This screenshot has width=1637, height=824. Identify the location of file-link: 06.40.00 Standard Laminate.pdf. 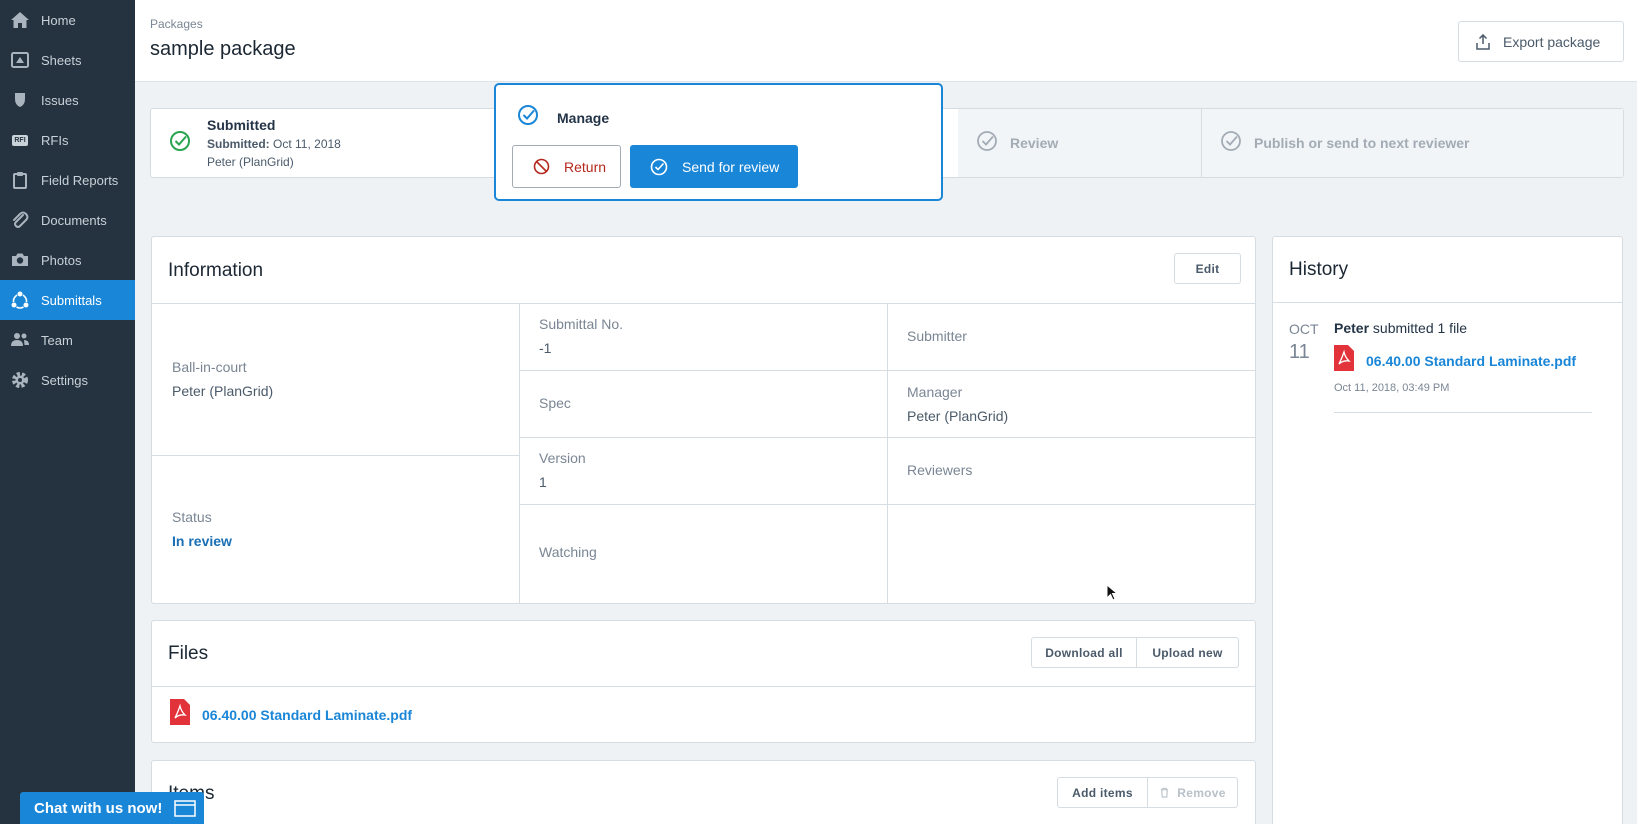
(307, 715).